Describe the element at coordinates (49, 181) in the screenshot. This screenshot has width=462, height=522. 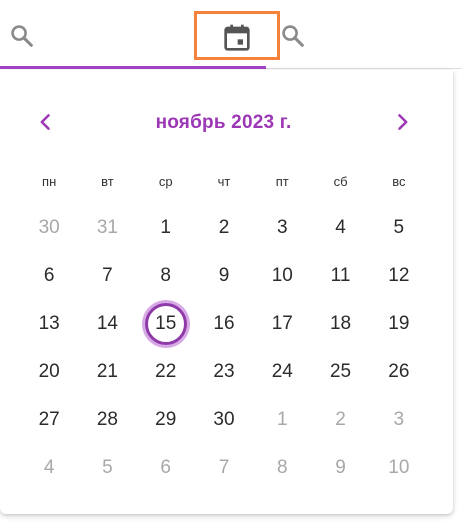
I see `weekday-label: пн` at that location.